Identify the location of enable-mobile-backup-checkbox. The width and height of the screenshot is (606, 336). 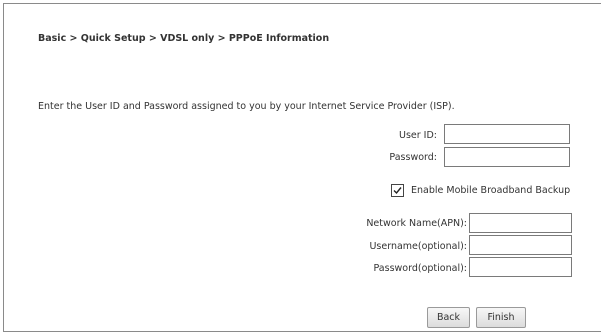
(397, 190).